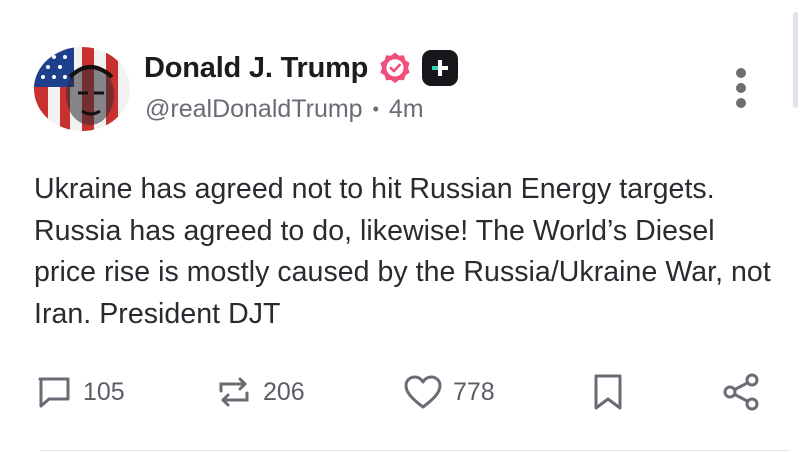  I want to click on author-name: Donald J. Trump, so click(256, 68).